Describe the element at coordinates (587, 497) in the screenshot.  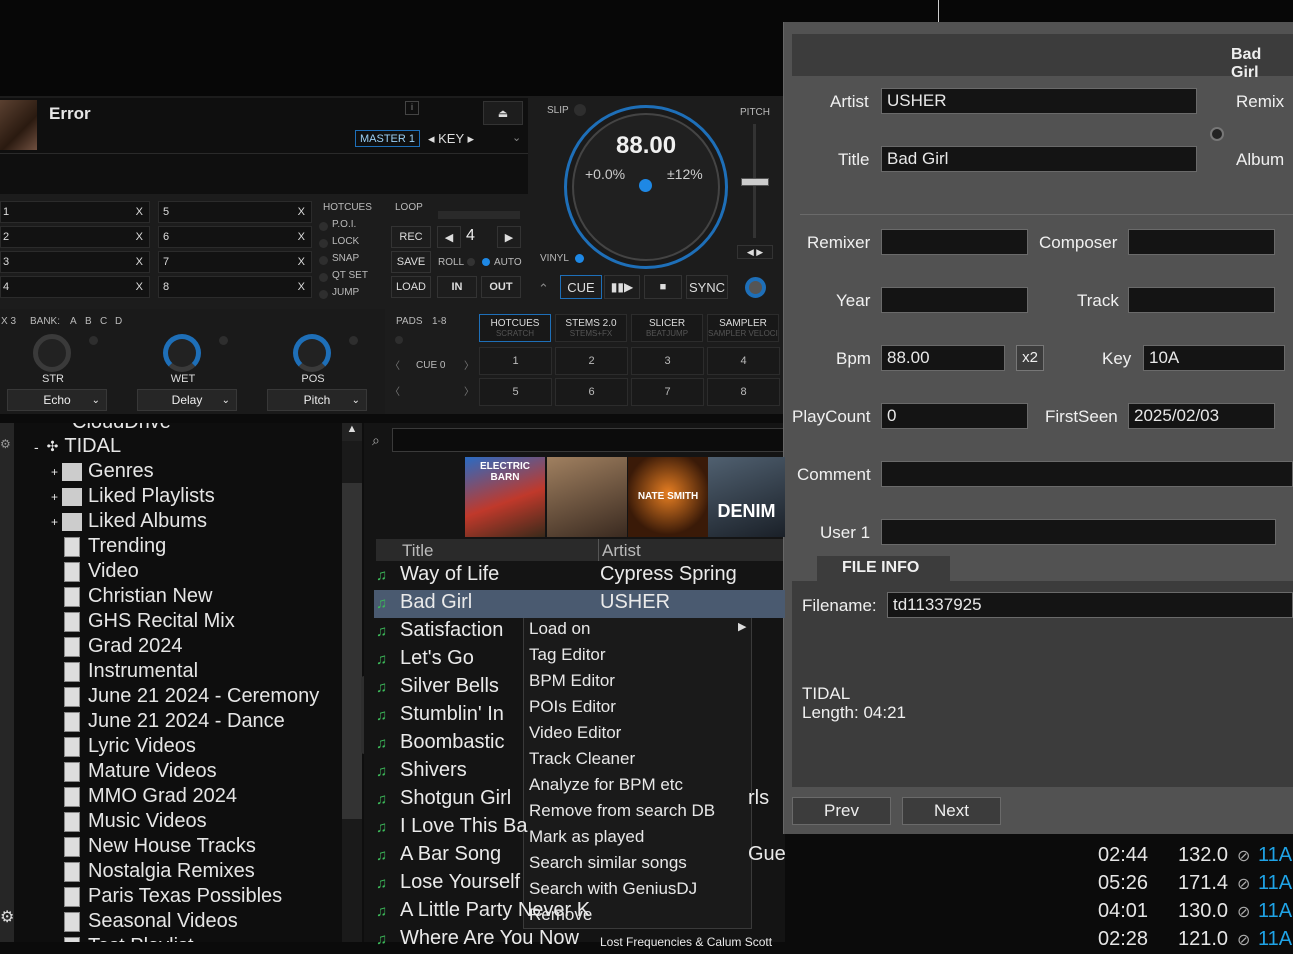
I see `album-art` at that location.